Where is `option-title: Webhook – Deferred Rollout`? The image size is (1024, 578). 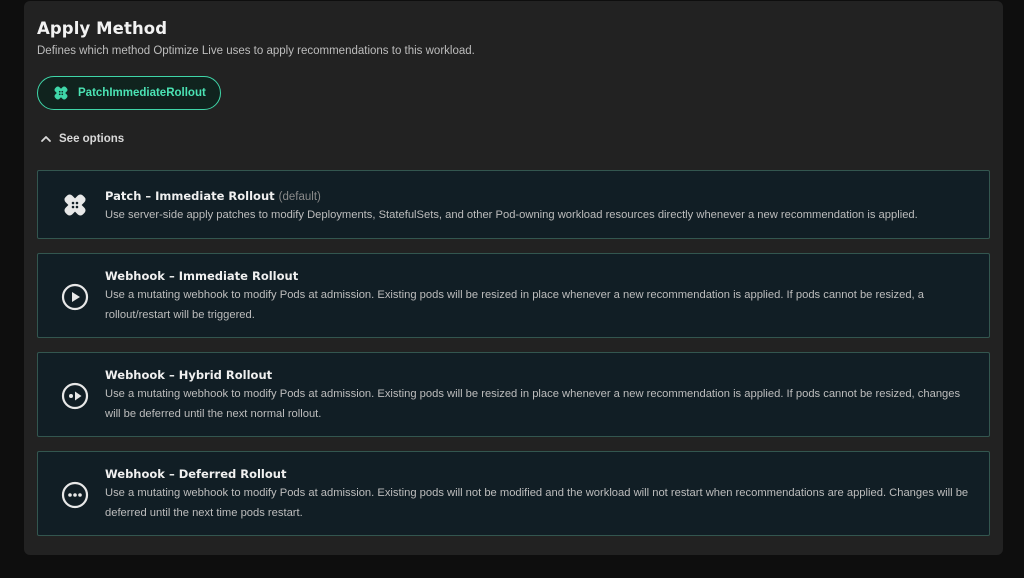 option-title: Webhook – Deferred Rollout is located at coordinates (195, 474).